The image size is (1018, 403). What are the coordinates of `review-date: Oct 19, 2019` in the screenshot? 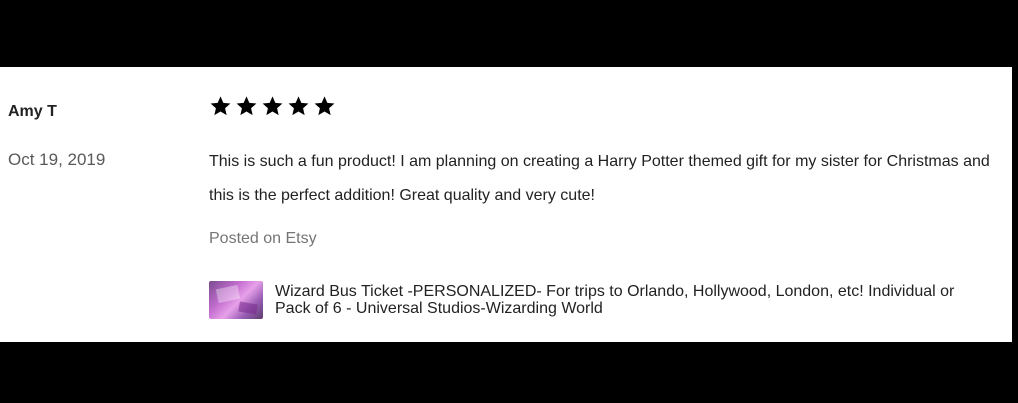 It's located at (57, 159).